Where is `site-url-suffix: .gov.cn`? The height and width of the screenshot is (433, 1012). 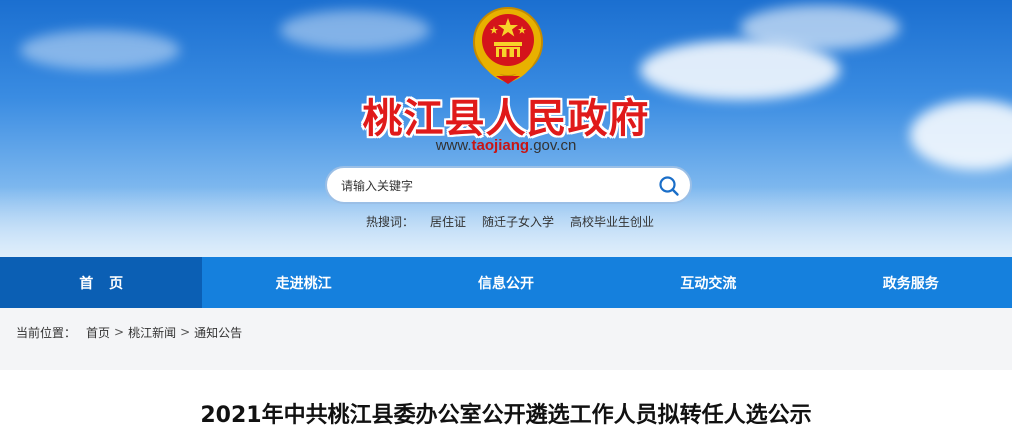
site-url-suffix: .gov.cn is located at coordinates (553, 145).